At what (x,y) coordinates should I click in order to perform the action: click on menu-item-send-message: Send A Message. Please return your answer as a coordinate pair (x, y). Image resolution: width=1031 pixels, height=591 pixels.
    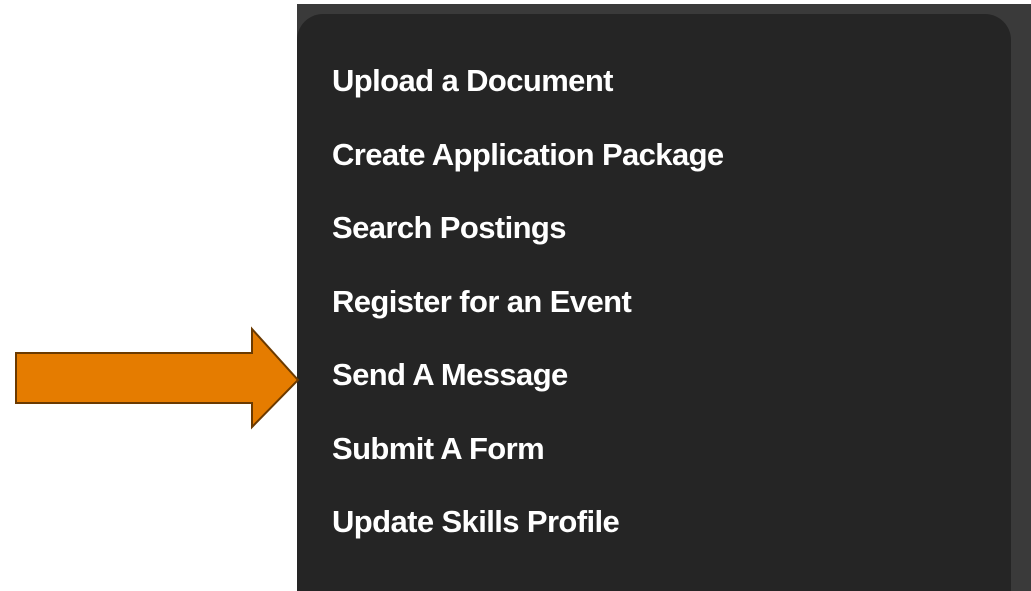
    Looking at the image, I should click on (654, 393).